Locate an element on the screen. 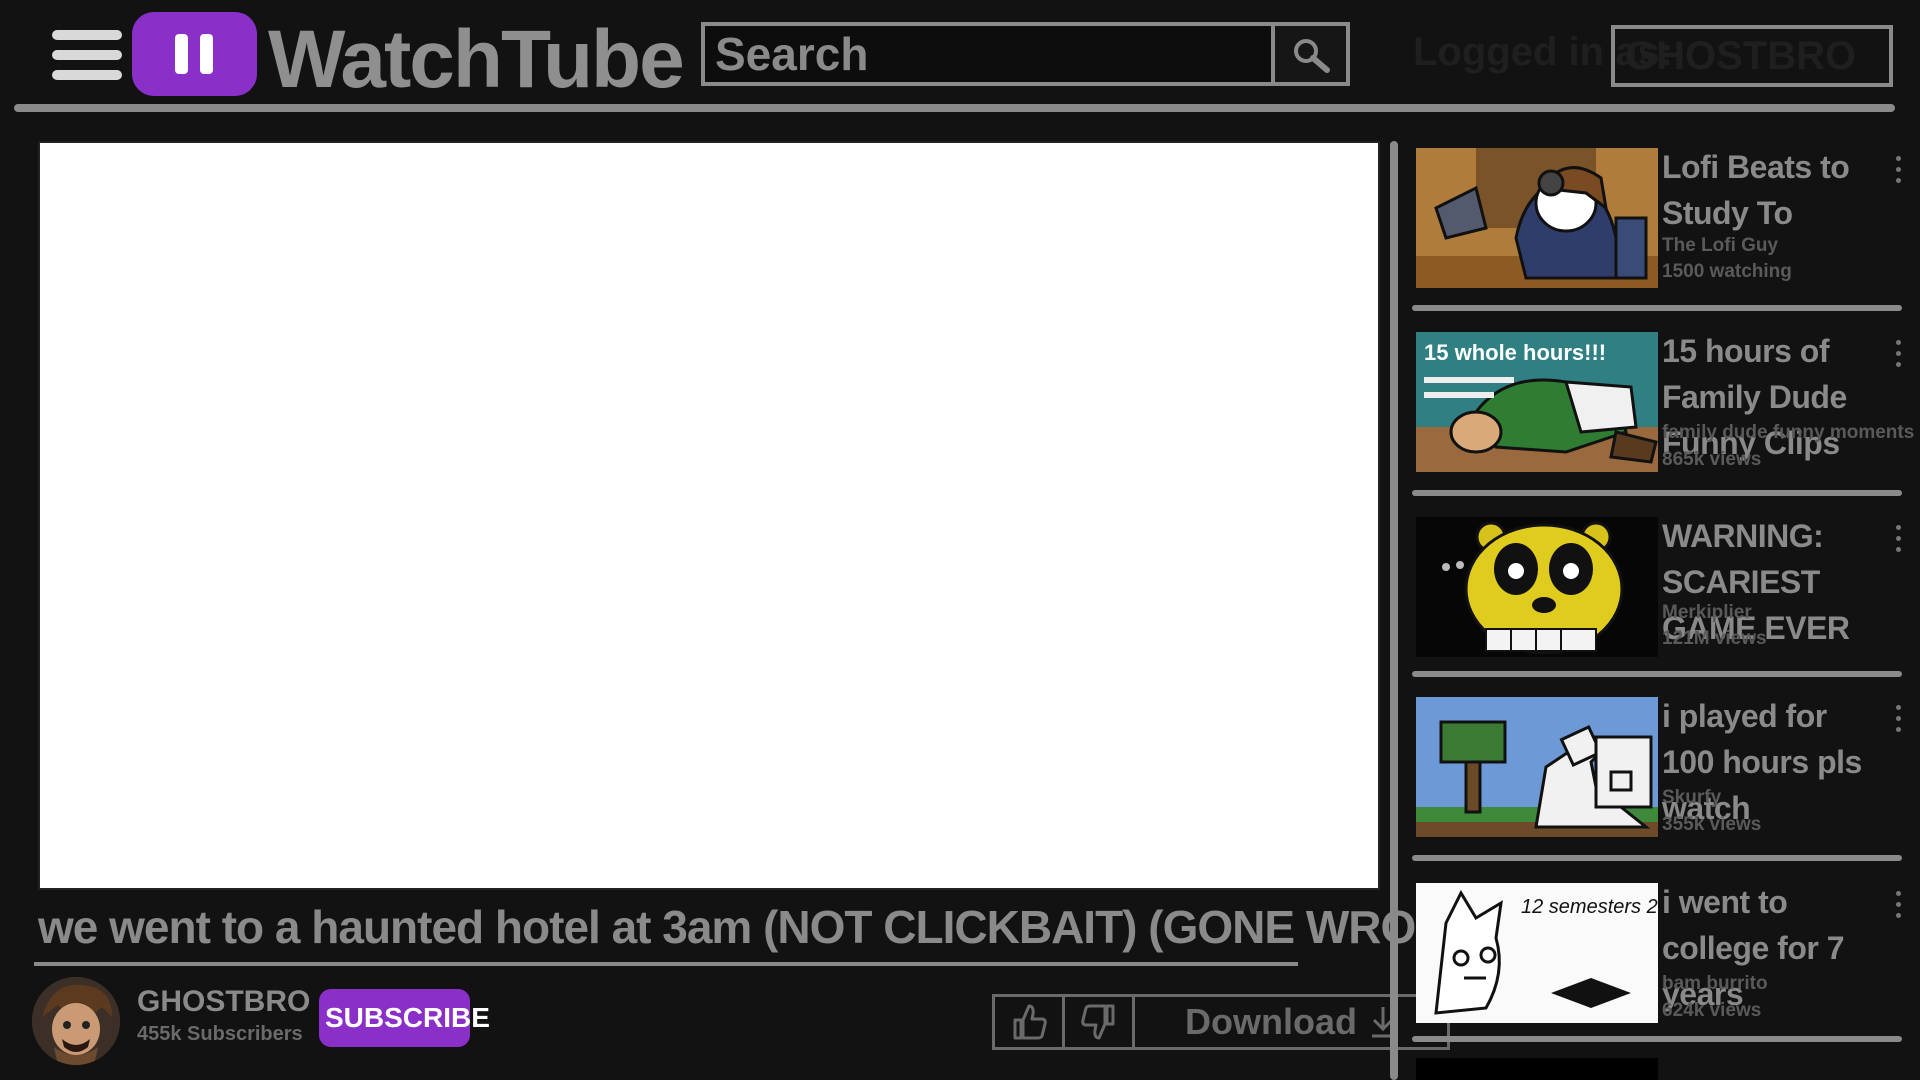 The height and width of the screenshot is (1080, 1920). download-button: Download is located at coordinates (1291, 1022).